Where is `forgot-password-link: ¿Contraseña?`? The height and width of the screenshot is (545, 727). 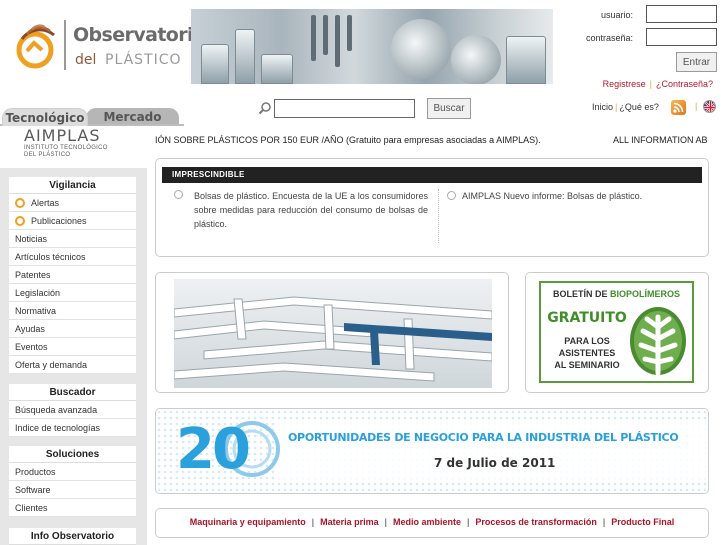 forgot-password-link: ¿Contraseña? is located at coordinates (684, 84).